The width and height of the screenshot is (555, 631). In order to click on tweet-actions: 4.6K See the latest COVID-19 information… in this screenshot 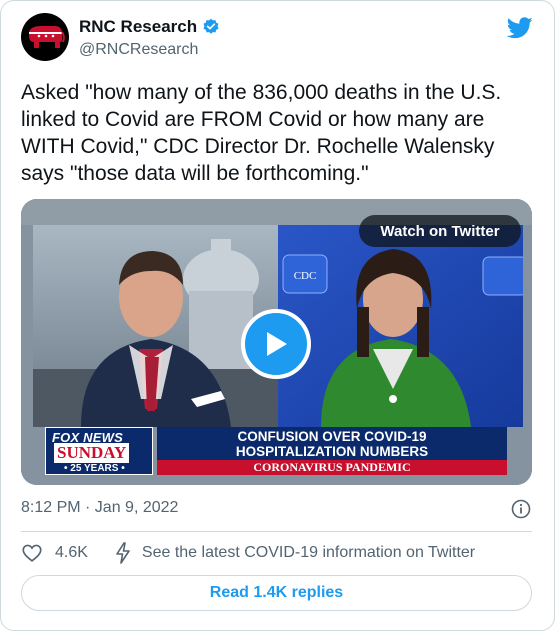, I will do `click(248, 553)`.